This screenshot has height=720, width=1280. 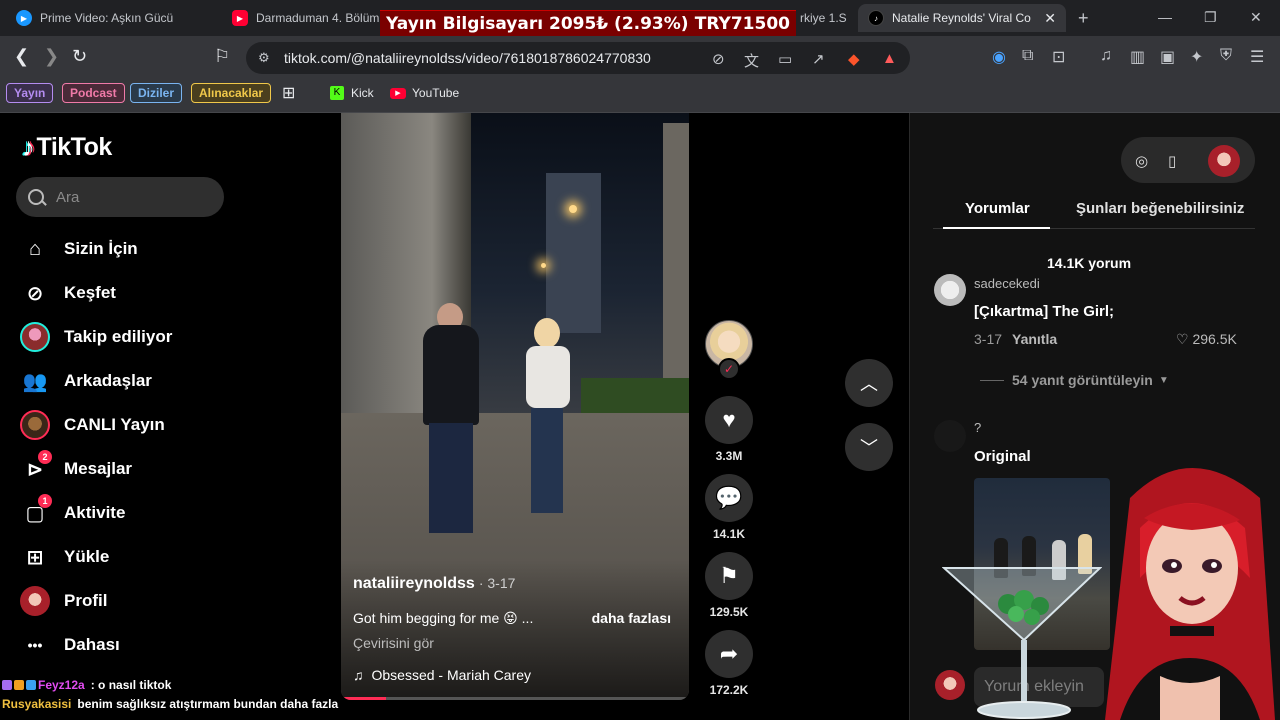 I want to click on tab-title: rkiye 1.S, so click(x=823, y=18).